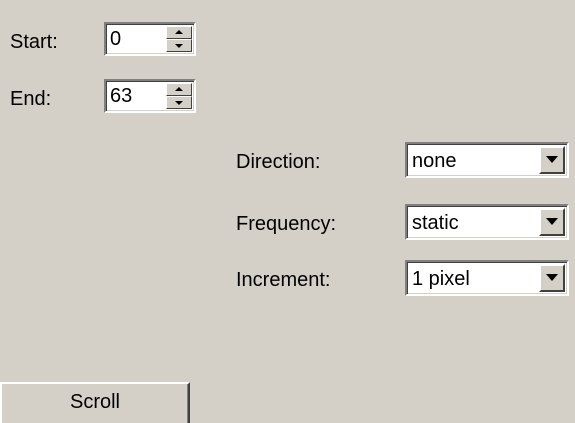  What do you see at coordinates (487, 222) in the screenshot?
I see `frequency-select: static` at bounding box center [487, 222].